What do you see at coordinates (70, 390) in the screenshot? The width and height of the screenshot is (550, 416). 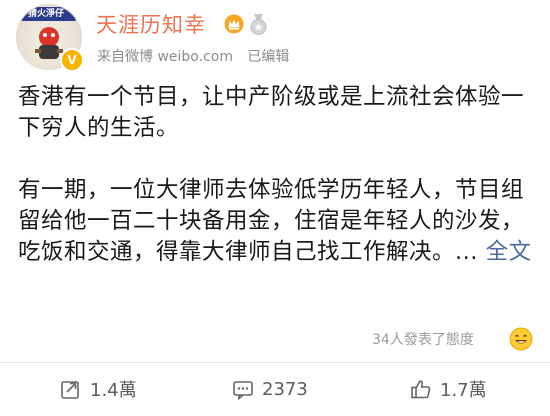 I see `repost-icon` at bounding box center [70, 390].